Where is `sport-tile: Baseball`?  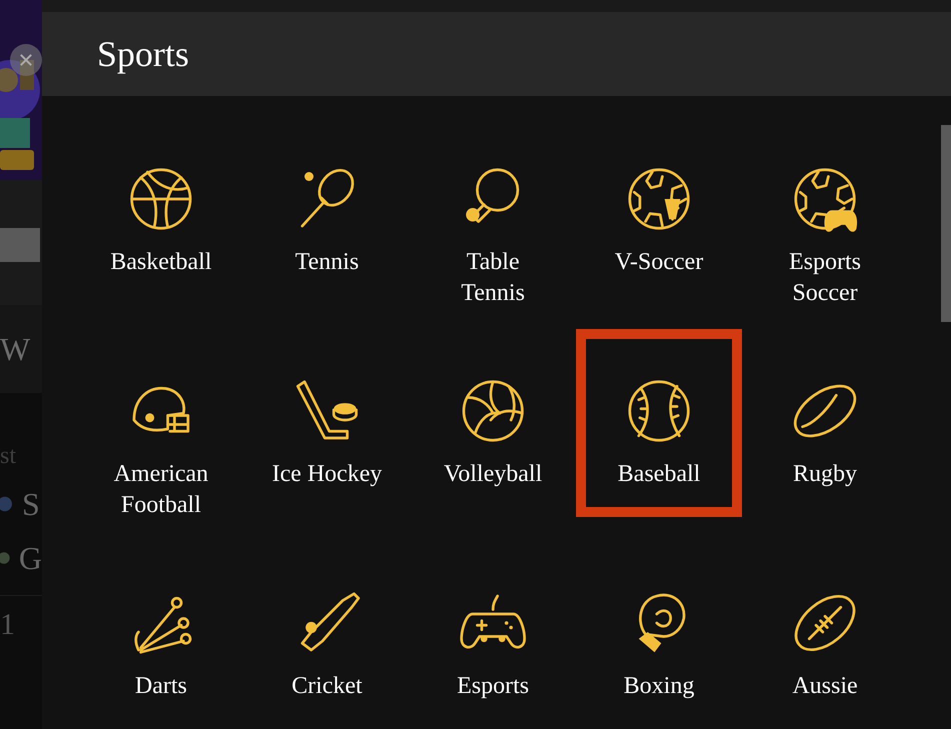 sport-tile: Baseball is located at coordinates (659, 423).